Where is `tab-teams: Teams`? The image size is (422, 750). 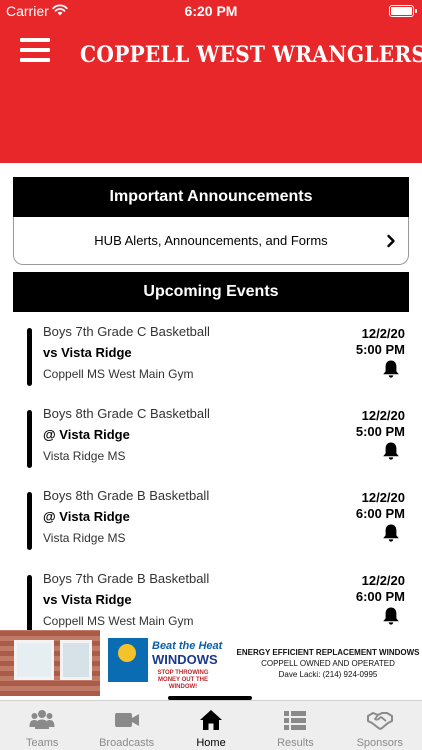 tab-teams: Teams is located at coordinates (42, 725).